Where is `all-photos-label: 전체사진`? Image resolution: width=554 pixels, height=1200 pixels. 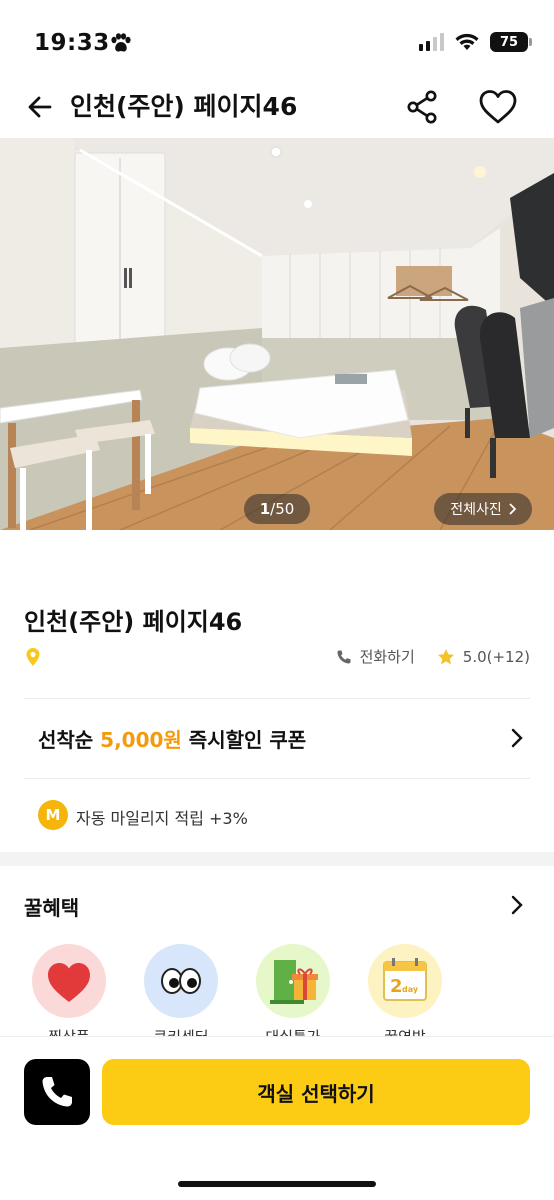
all-photos-label: 전체사진 is located at coordinates (476, 510).